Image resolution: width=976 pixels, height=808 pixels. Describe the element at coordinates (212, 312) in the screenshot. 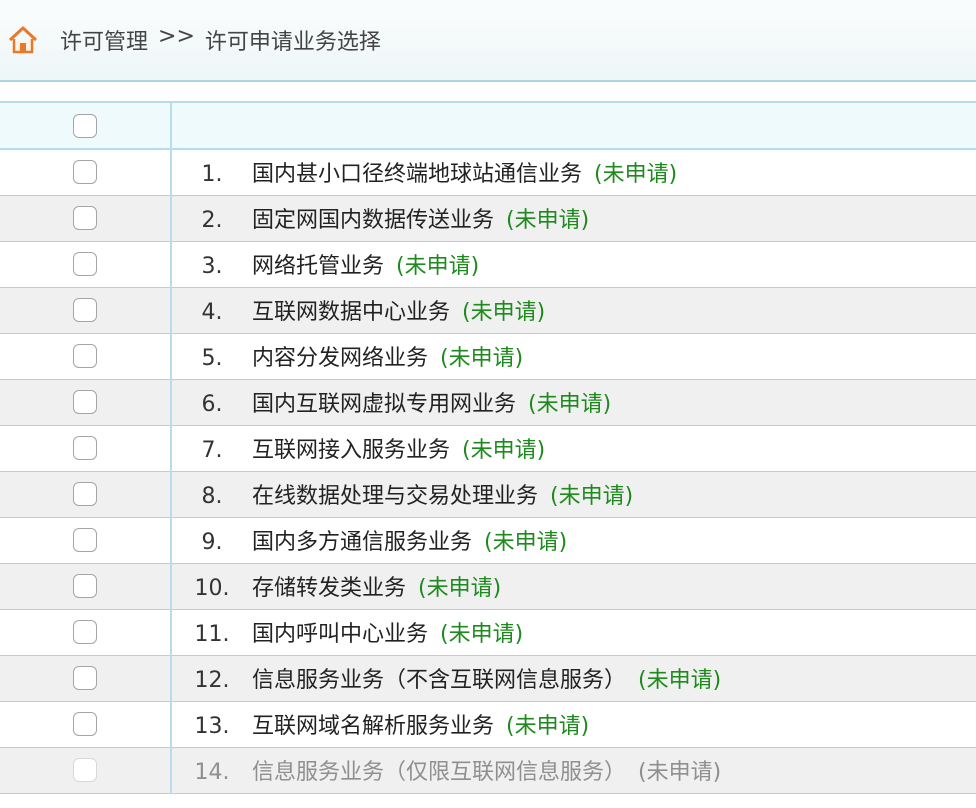

I see `row-number: 4.` at that location.